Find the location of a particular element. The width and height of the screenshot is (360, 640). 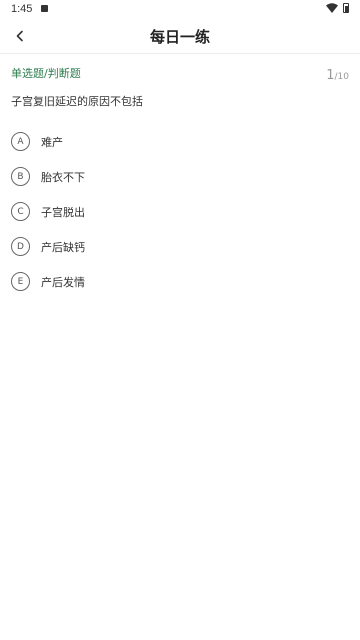

option-c: C 子宫脱出 is located at coordinates (180, 211).